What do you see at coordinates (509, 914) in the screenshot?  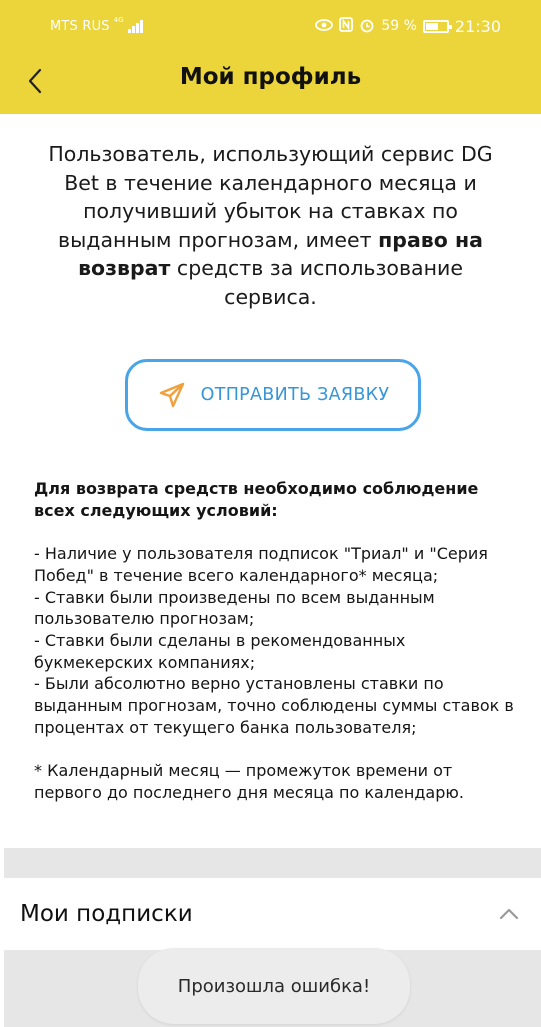 I see `chevron-up-icon` at bounding box center [509, 914].